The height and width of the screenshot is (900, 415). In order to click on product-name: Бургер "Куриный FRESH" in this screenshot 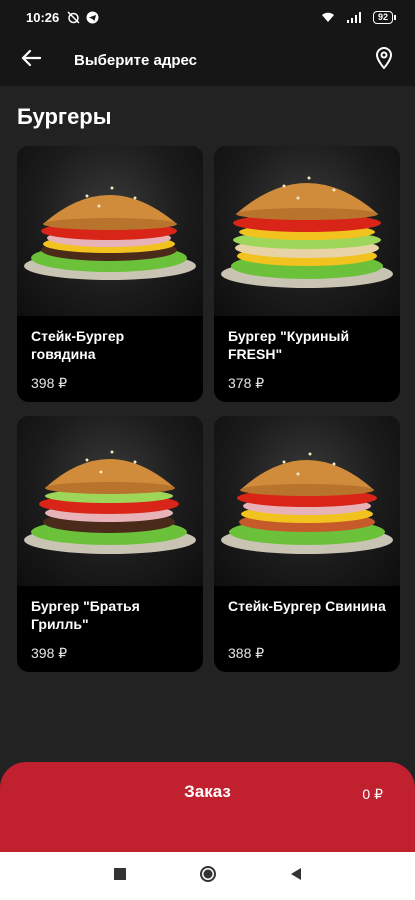, I will do `click(289, 345)`.